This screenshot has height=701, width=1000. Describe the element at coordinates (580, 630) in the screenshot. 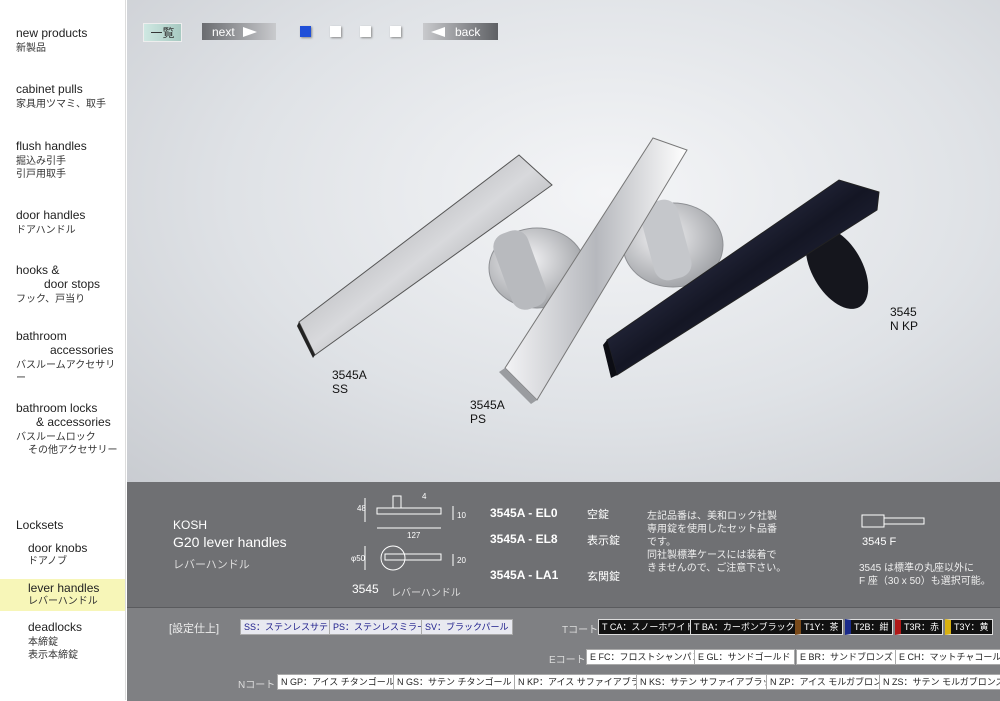

I see `t-coat-label: Tコート` at that location.